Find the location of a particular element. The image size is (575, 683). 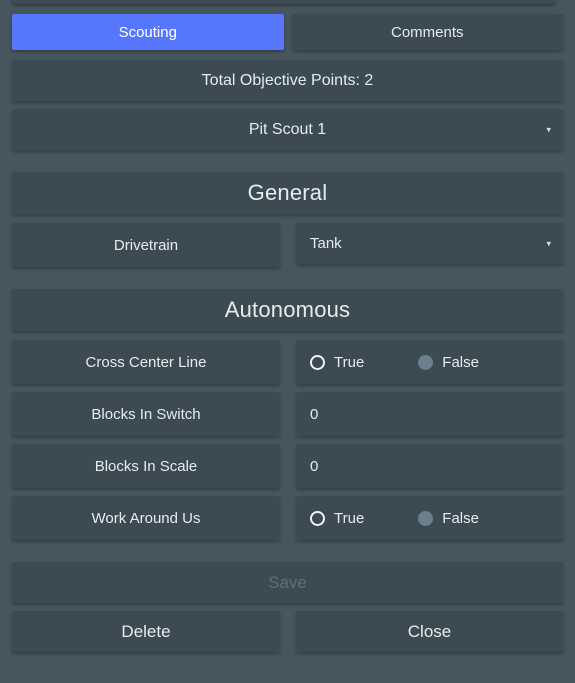

tab-scouting: Scouting is located at coordinates (148, 32).